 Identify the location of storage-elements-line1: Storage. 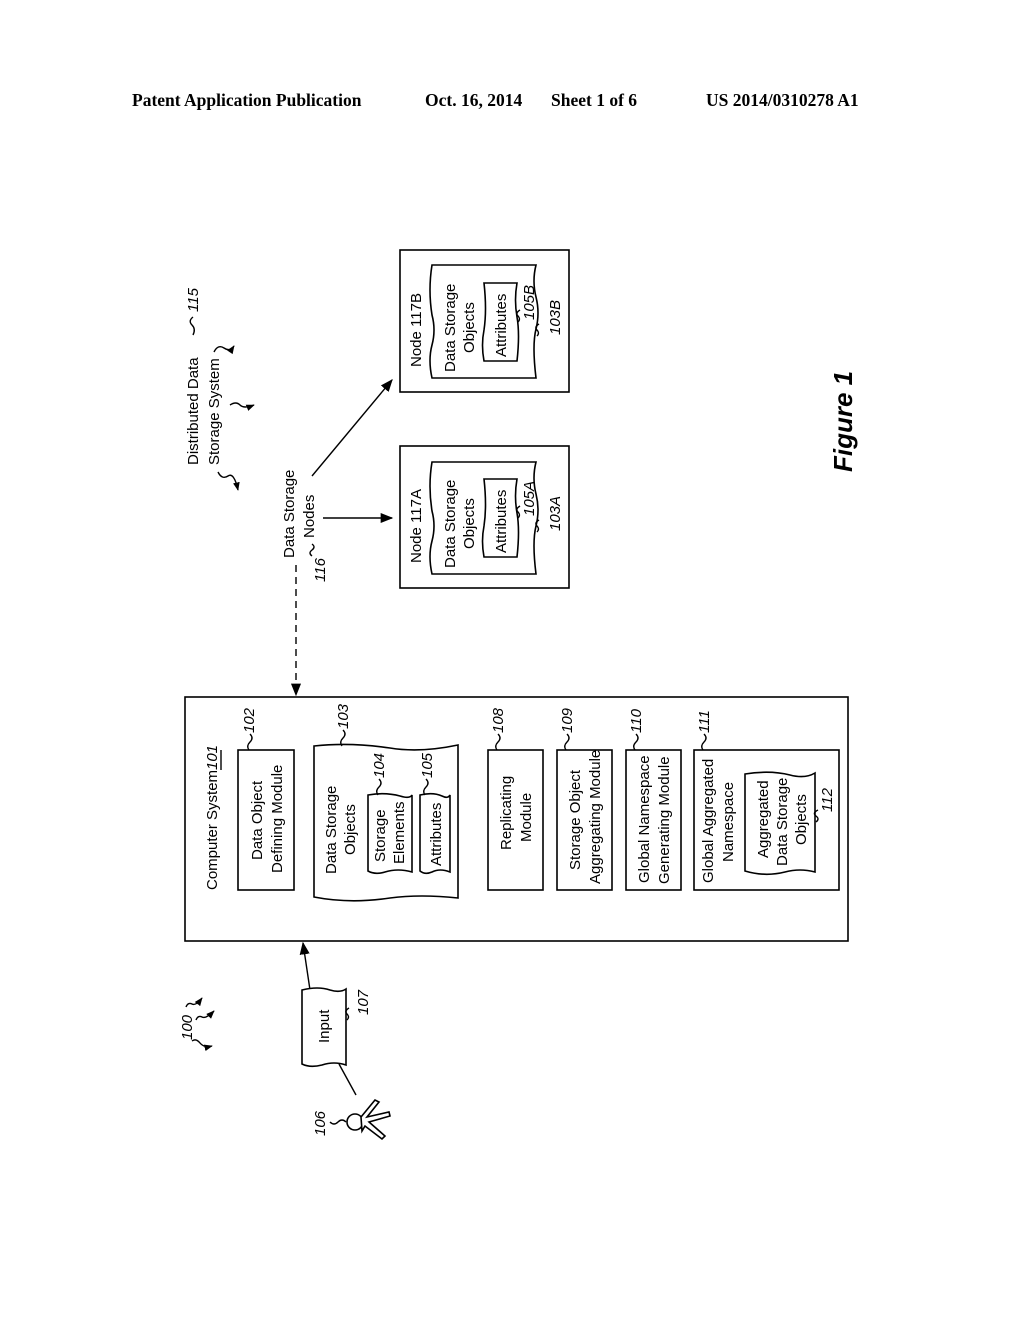
(380, 835).